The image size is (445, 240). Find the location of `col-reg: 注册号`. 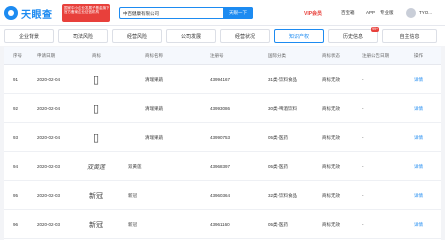

col-reg: 注册号 is located at coordinates (217, 55).